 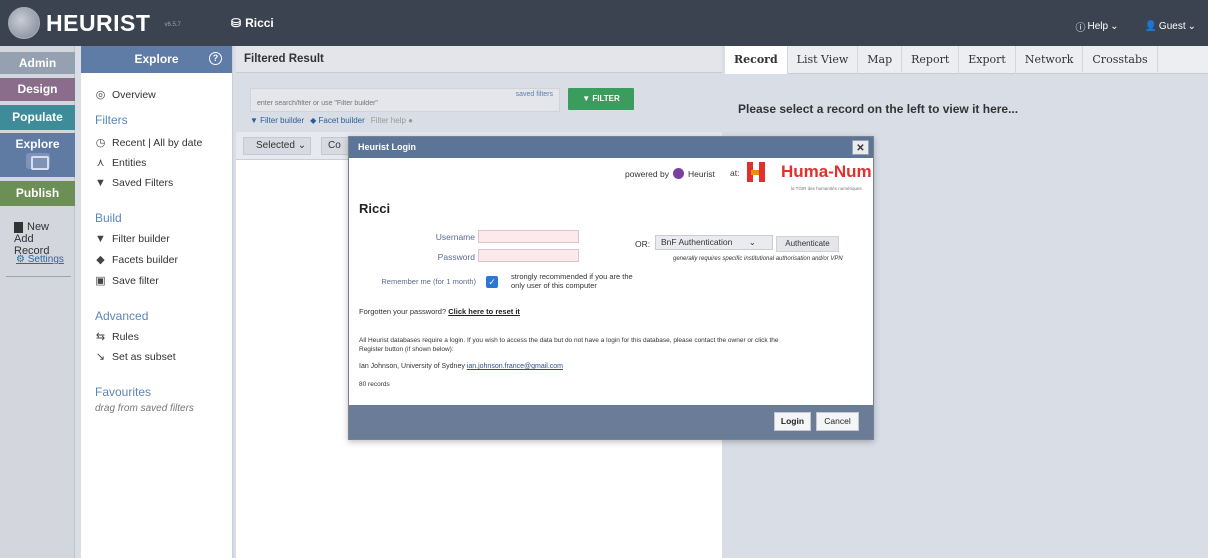 What do you see at coordinates (337, 120) in the screenshot?
I see `facet-builder-link: ◆ Facet builder` at bounding box center [337, 120].